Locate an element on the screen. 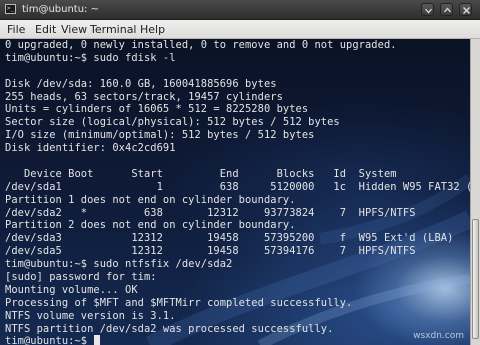  terminal-line: tim@ubuntu:~$ is located at coordinates (237, 340).